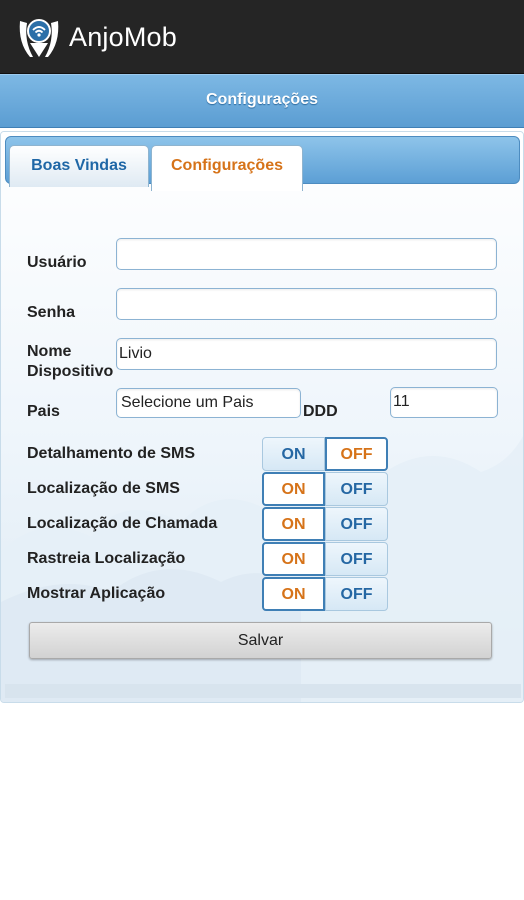 The height and width of the screenshot is (900, 524). What do you see at coordinates (227, 168) in the screenshot?
I see `tab-configuracoes: Configurações` at bounding box center [227, 168].